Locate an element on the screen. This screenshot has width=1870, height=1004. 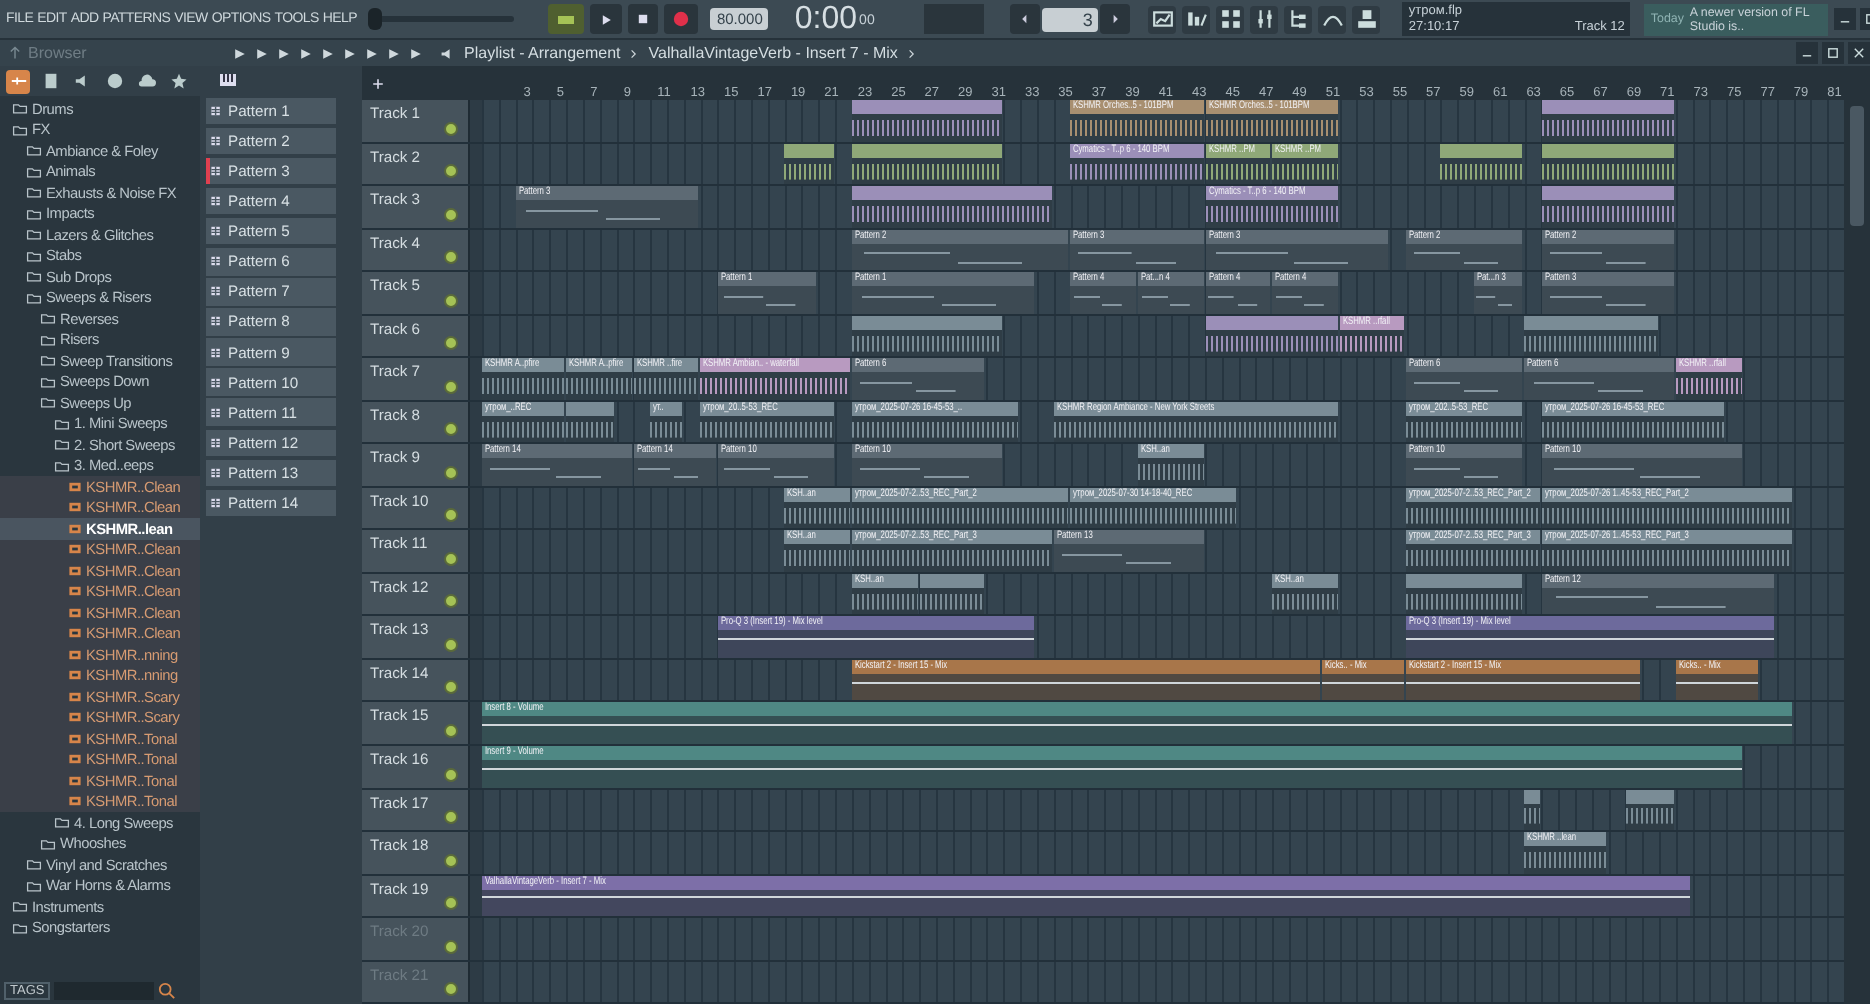
maximize-button is located at coordinates (1833, 53).